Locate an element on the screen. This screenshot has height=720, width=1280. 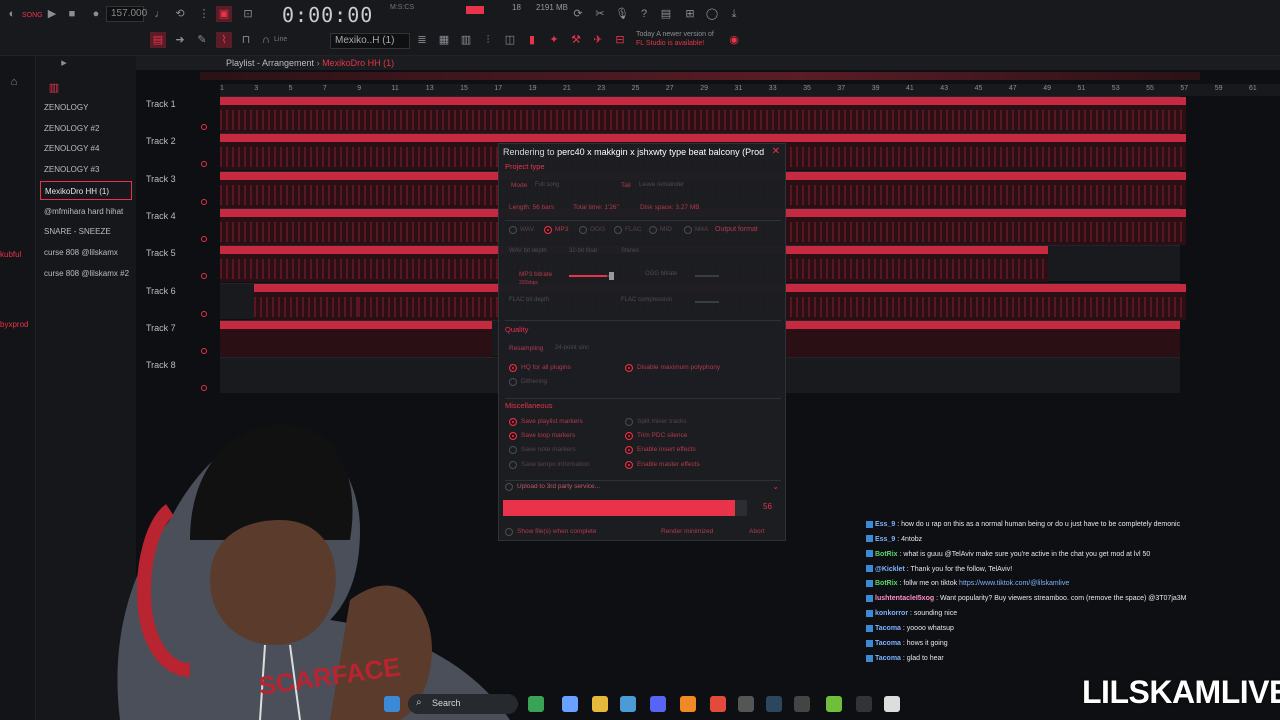
dithering-checkbox is located at coordinates (513, 382).